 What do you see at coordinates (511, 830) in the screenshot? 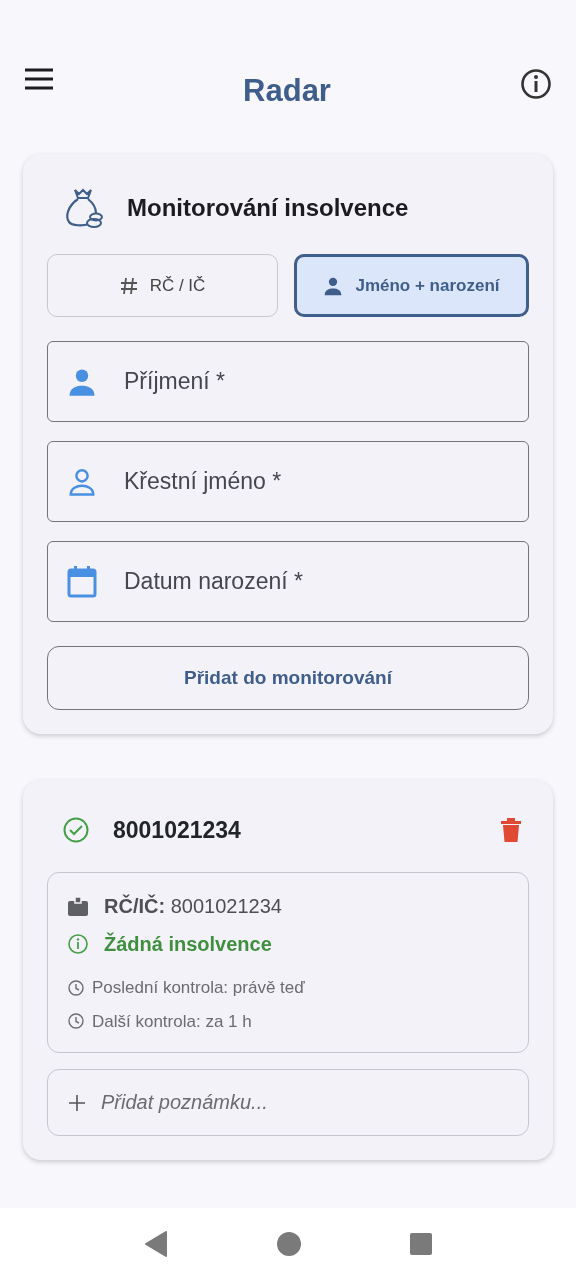
I see `delete-icon` at bounding box center [511, 830].